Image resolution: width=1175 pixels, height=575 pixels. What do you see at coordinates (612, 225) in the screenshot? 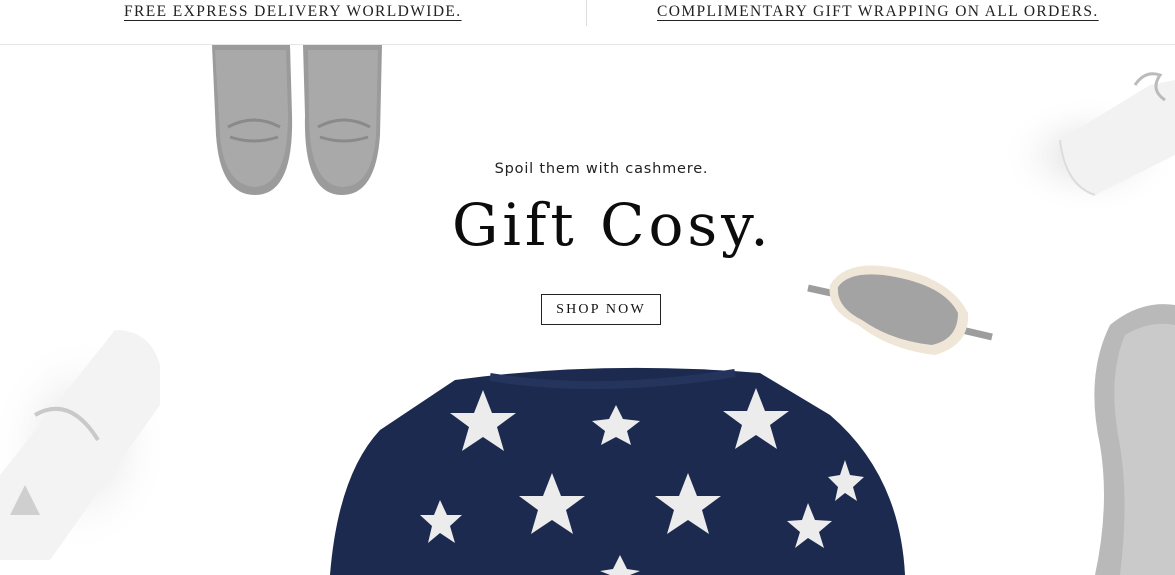
I see `hero-headline: Gift Cosy.` at bounding box center [612, 225].